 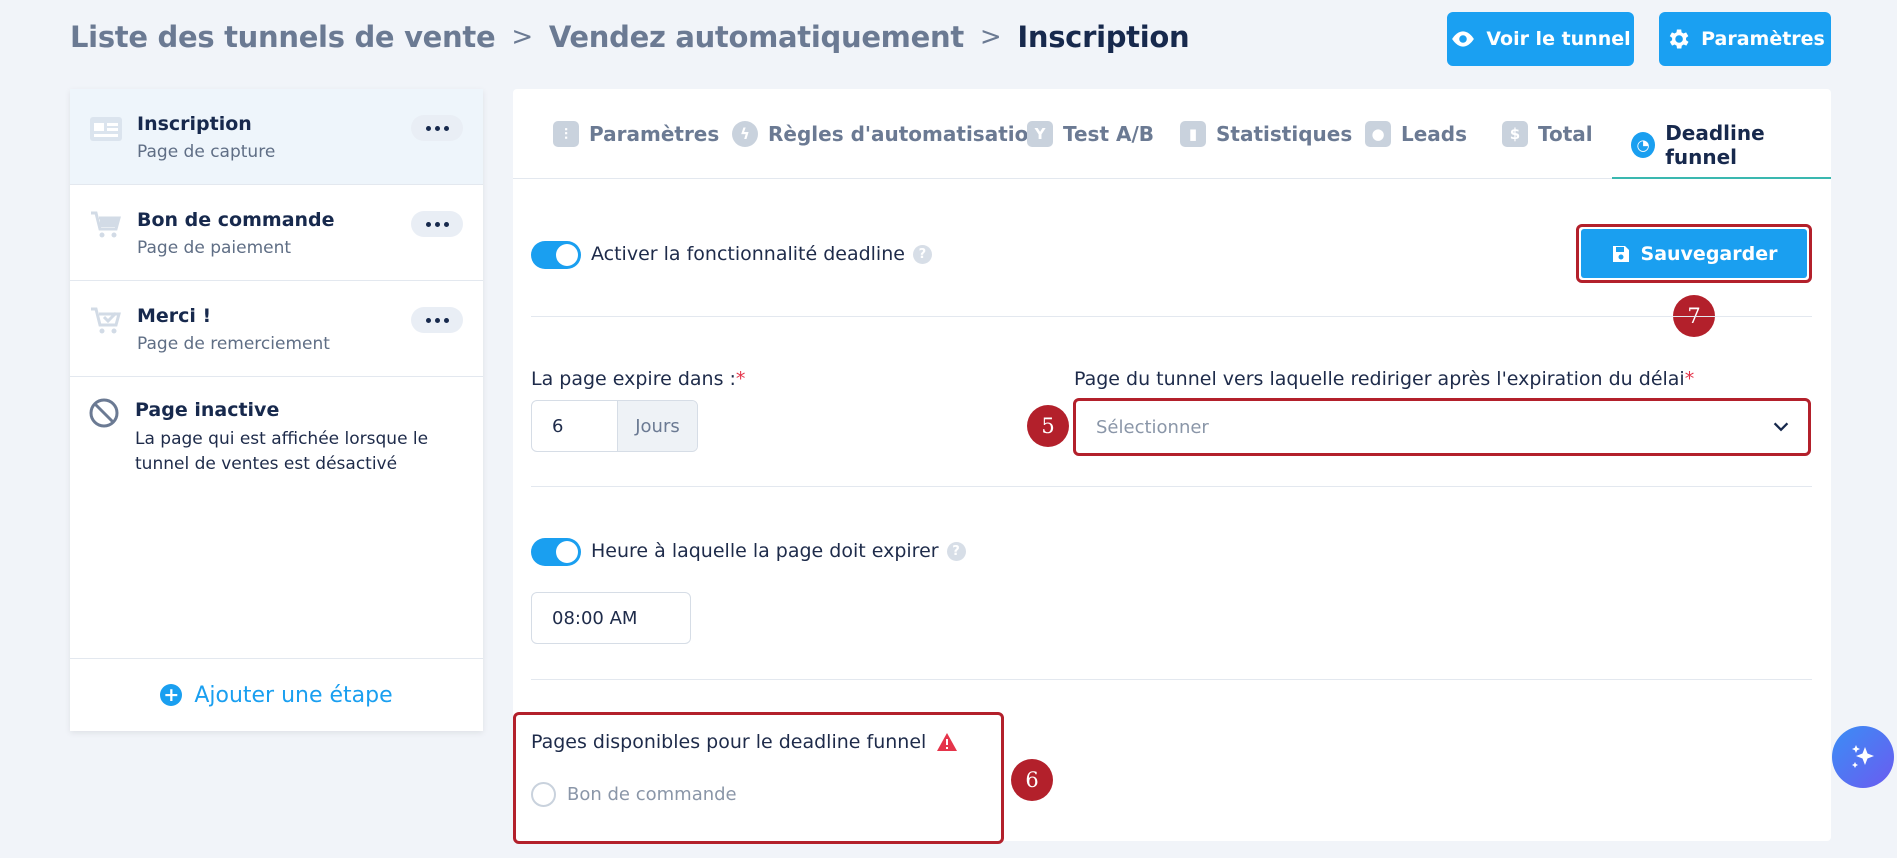 What do you see at coordinates (654, 134) in the screenshot?
I see `tab-label: Paramètres` at bounding box center [654, 134].